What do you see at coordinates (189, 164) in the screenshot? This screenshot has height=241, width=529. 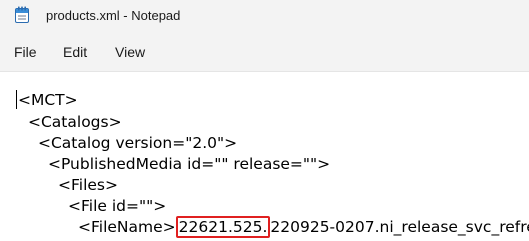 I see `code-line-publishedmedia: <PublishedMedia id="" release="">` at bounding box center [189, 164].